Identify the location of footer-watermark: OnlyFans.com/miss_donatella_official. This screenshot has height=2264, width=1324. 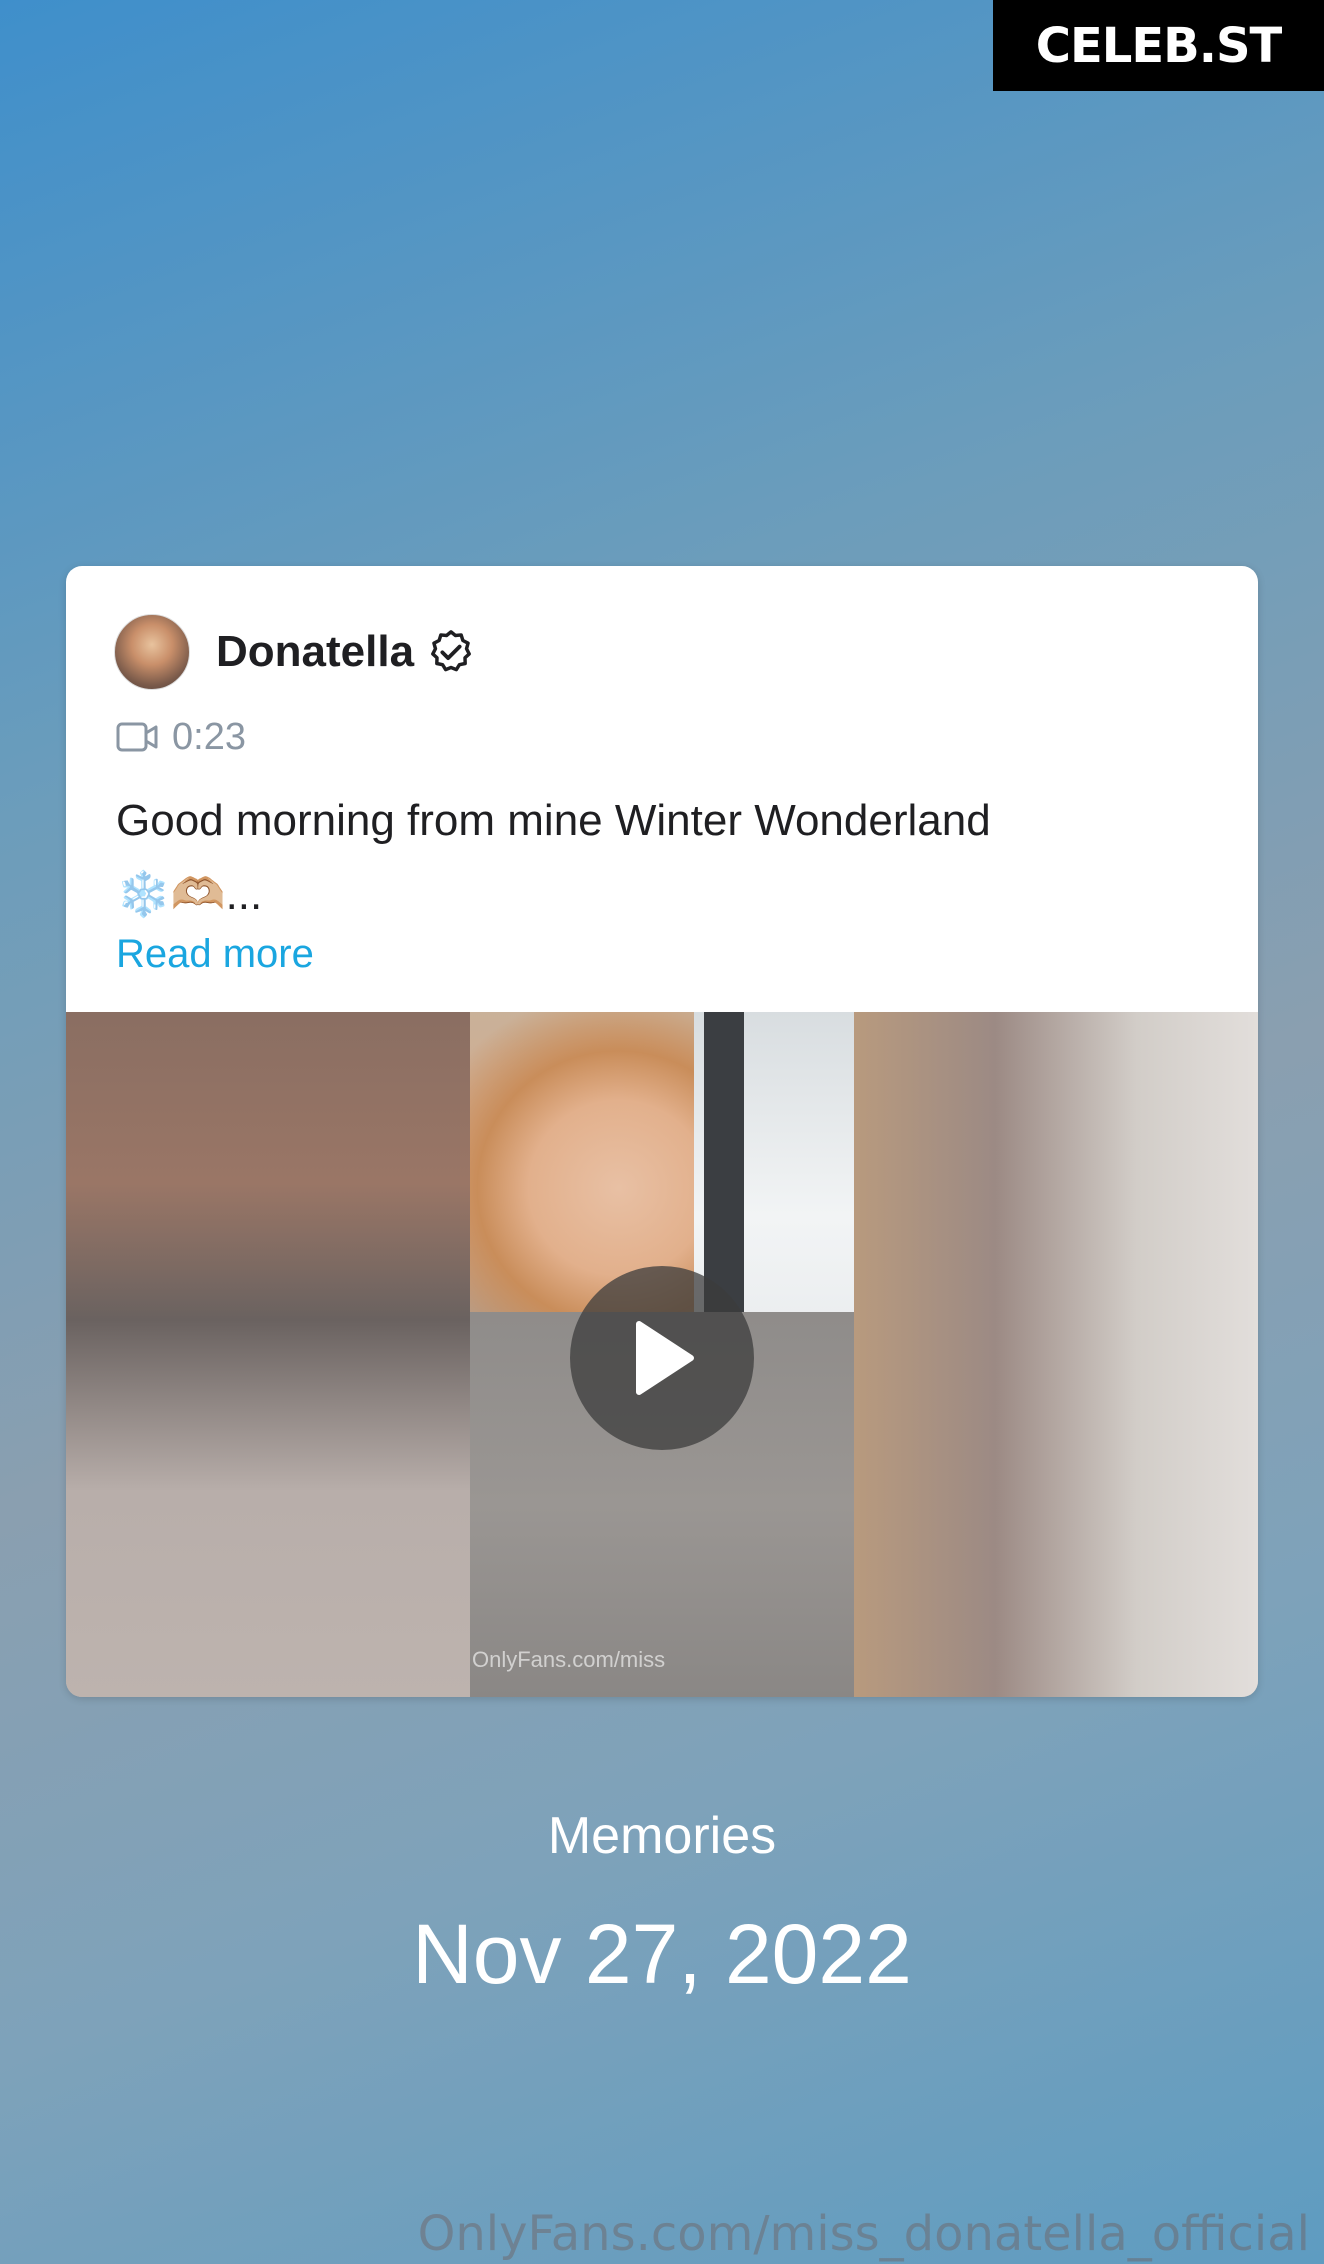
(863, 2234).